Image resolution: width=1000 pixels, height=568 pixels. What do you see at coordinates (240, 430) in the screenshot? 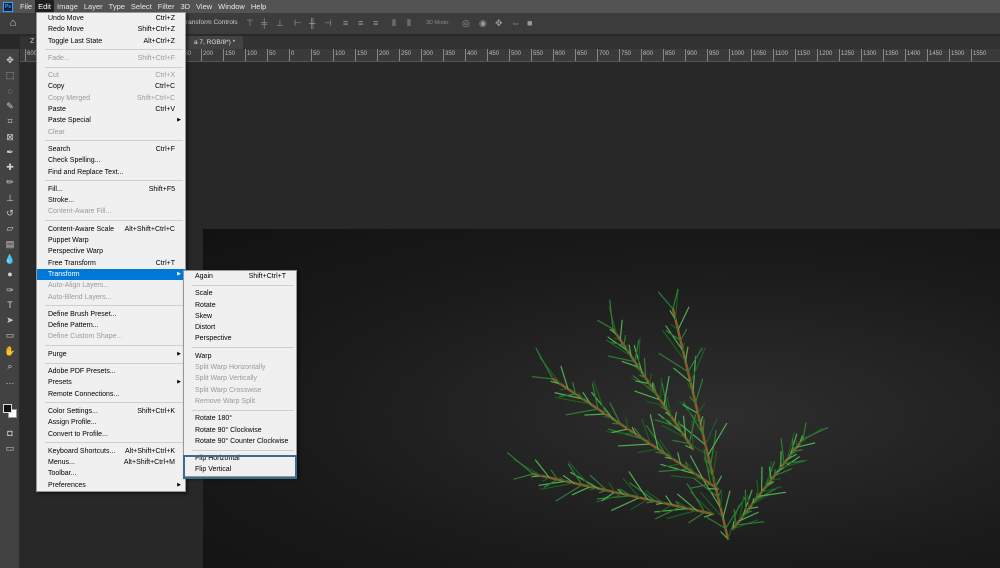
I see `transform-menu-item-rotate-90-clockwise: Rotate 90° Clockwise` at bounding box center [240, 430].